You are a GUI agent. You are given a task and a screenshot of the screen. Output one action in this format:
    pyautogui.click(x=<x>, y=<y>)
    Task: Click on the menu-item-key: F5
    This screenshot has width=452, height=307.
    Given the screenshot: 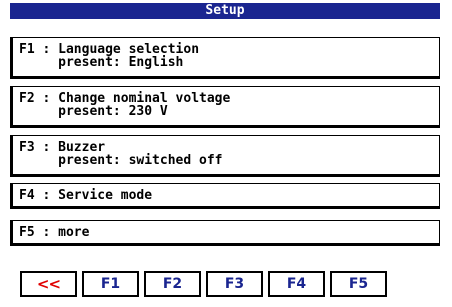 What is the action you would take?
    pyautogui.click(x=27, y=232)
    